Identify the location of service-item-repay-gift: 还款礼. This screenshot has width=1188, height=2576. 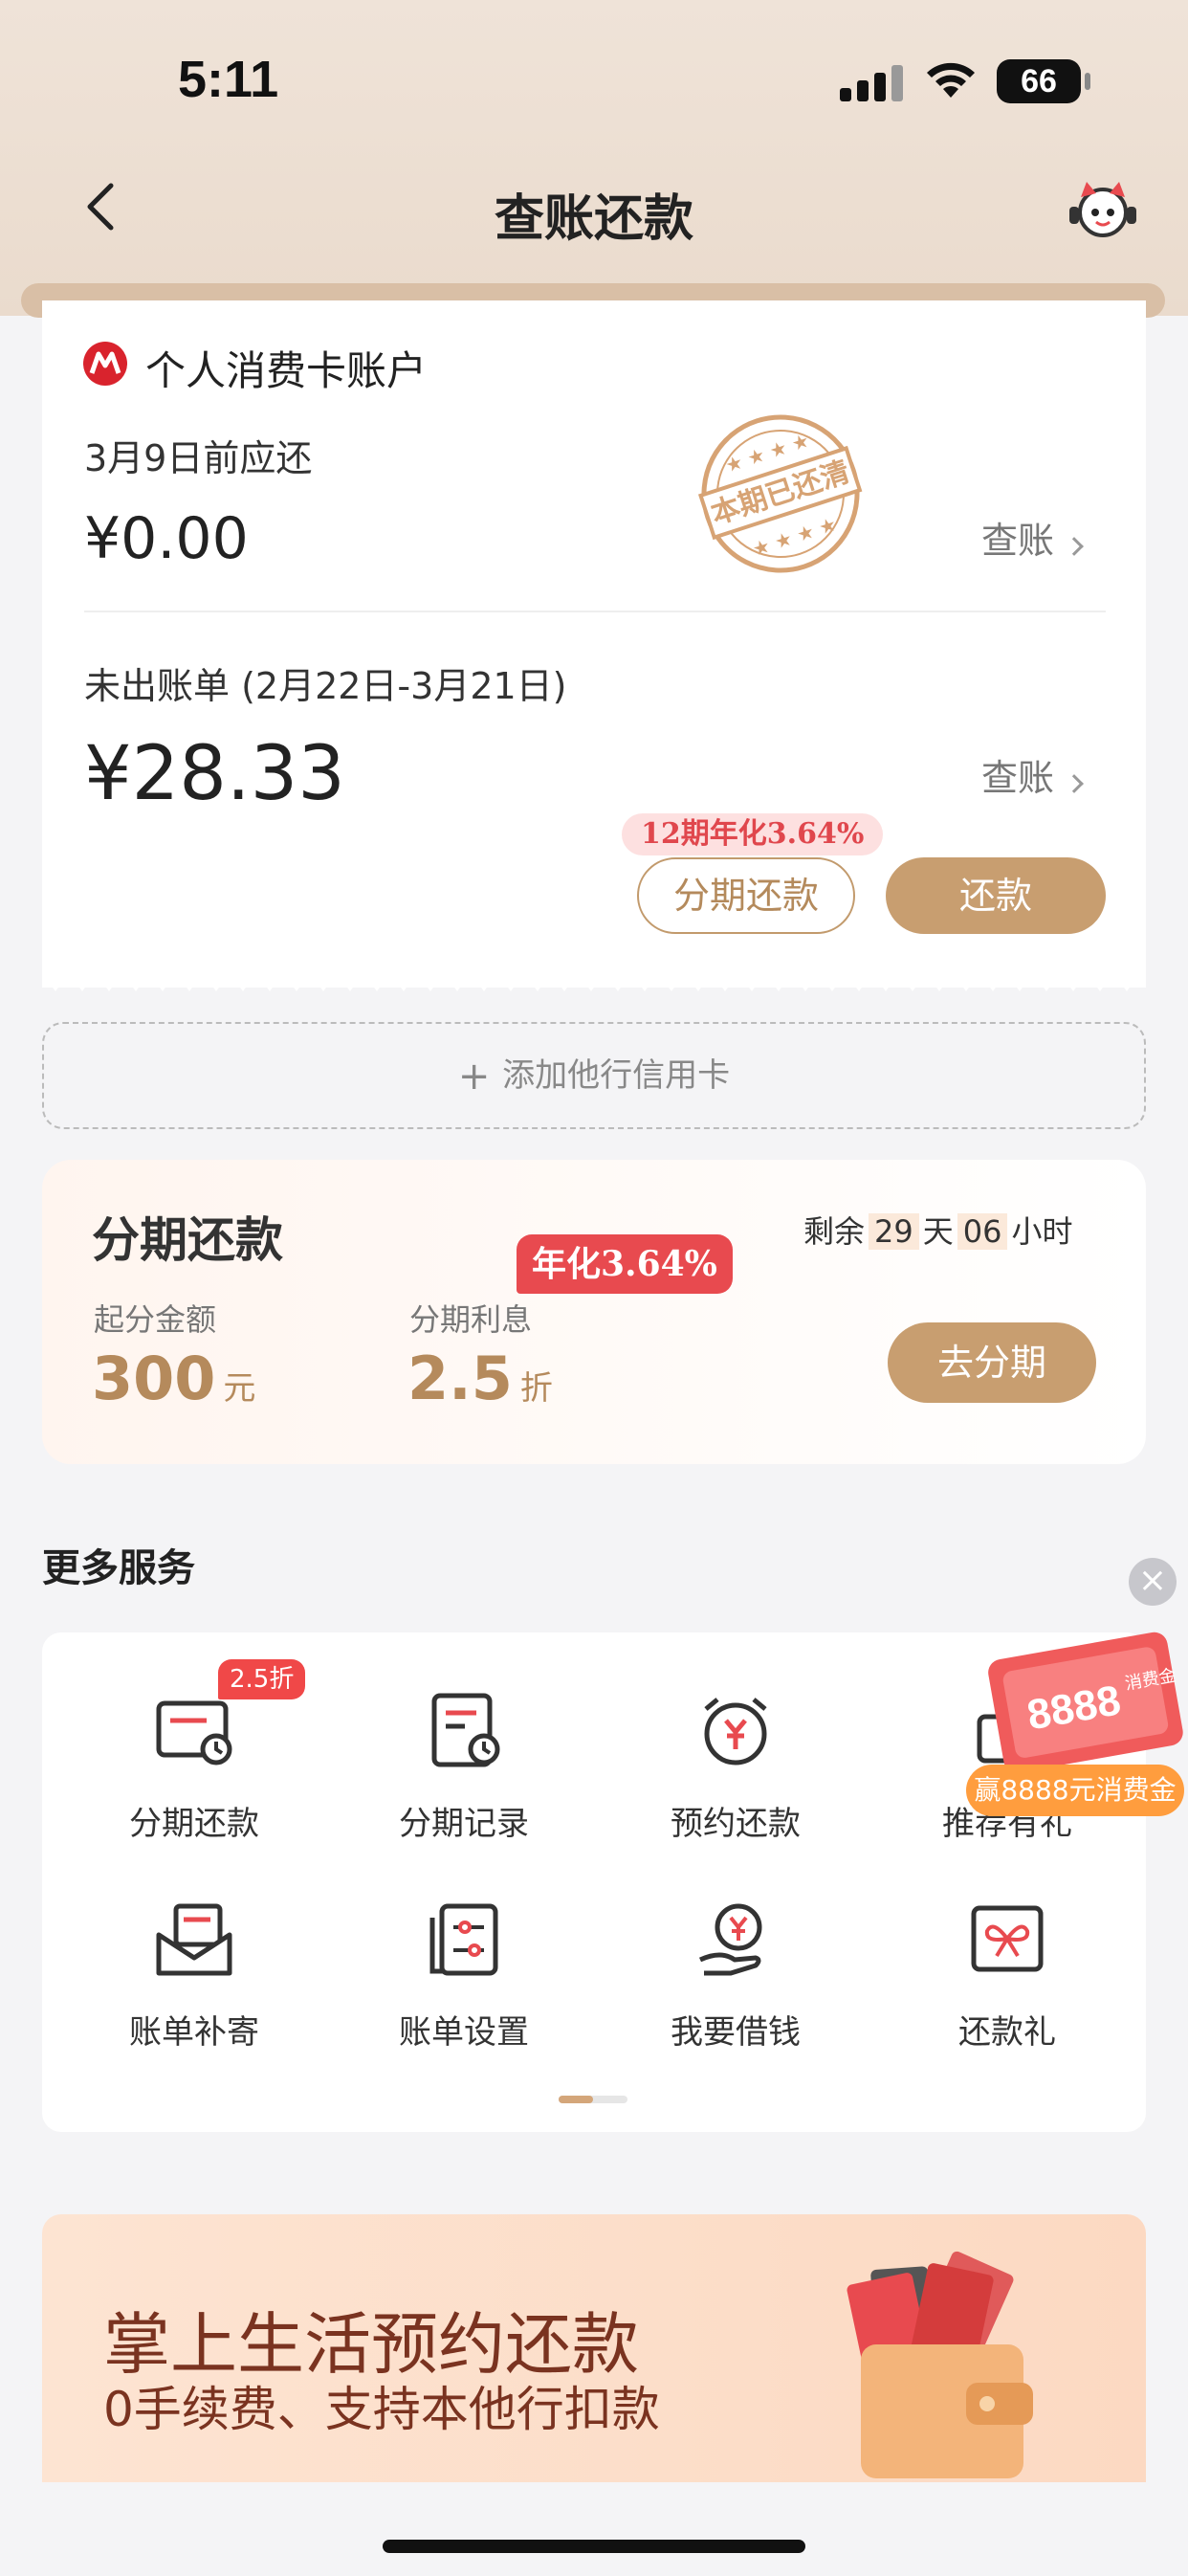
(1007, 1975).